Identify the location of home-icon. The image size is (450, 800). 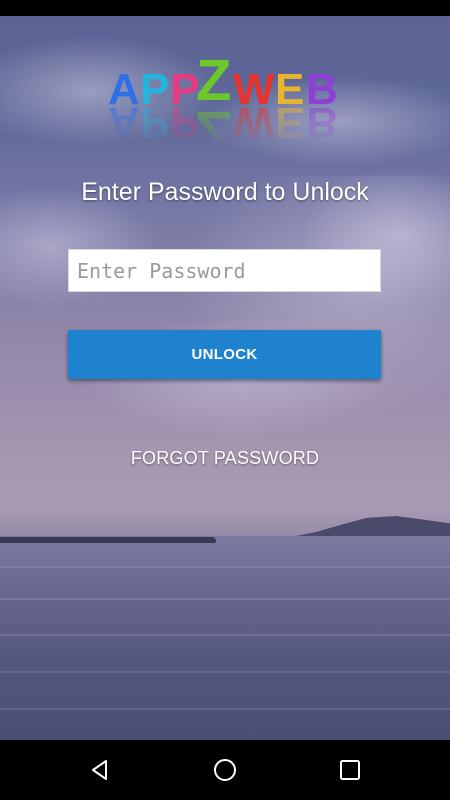
(225, 770).